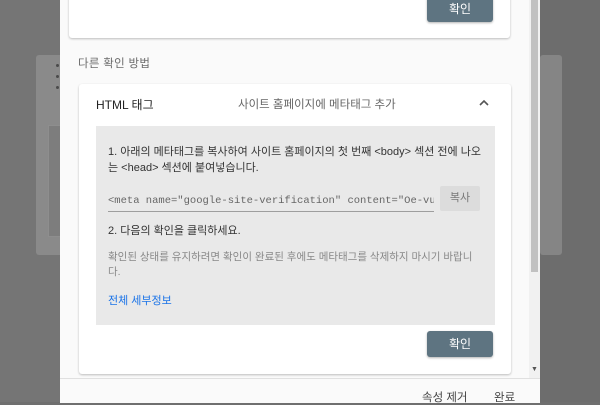 The image size is (600, 405). I want to click on confirm-button: 확인, so click(460, 344).